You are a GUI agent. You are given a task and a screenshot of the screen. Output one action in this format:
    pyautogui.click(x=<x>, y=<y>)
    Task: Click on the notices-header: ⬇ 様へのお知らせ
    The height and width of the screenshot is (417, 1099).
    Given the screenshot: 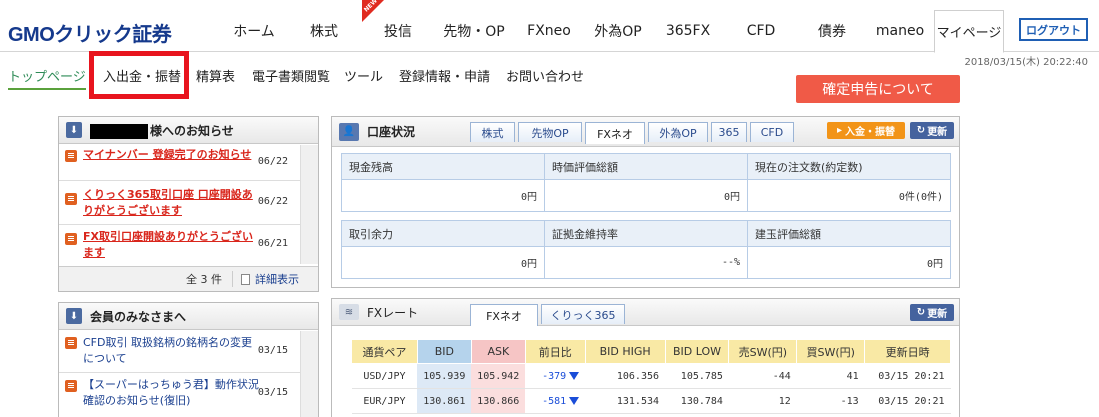 What is the action you would take?
    pyautogui.click(x=188, y=130)
    